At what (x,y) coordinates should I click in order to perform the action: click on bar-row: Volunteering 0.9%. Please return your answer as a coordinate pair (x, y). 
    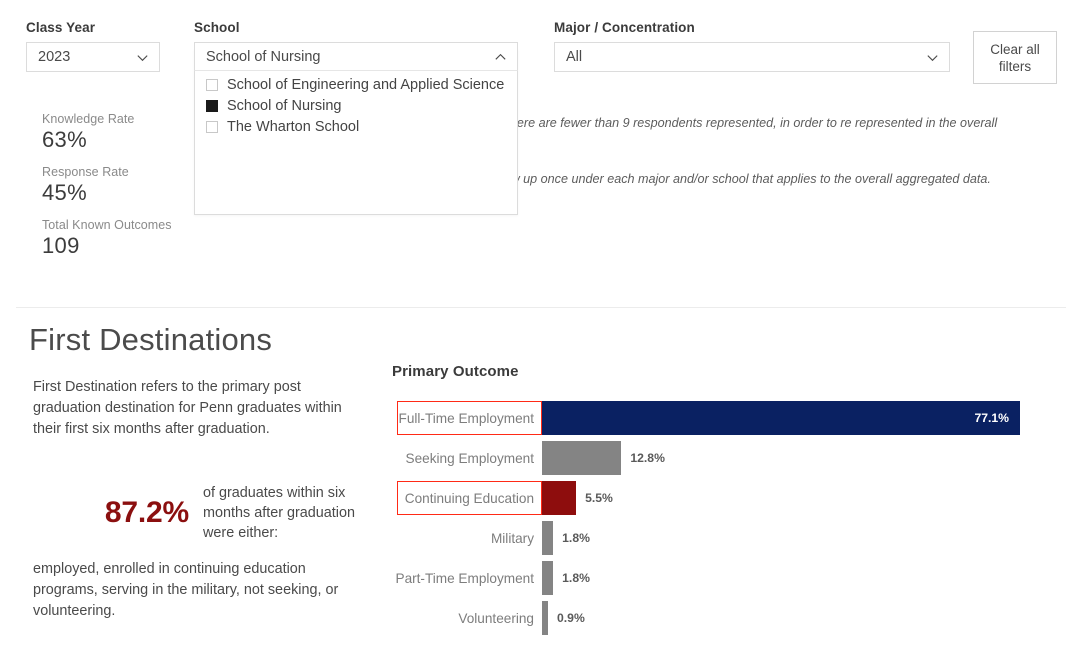
    Looking at the image, I should click on (730, 618).